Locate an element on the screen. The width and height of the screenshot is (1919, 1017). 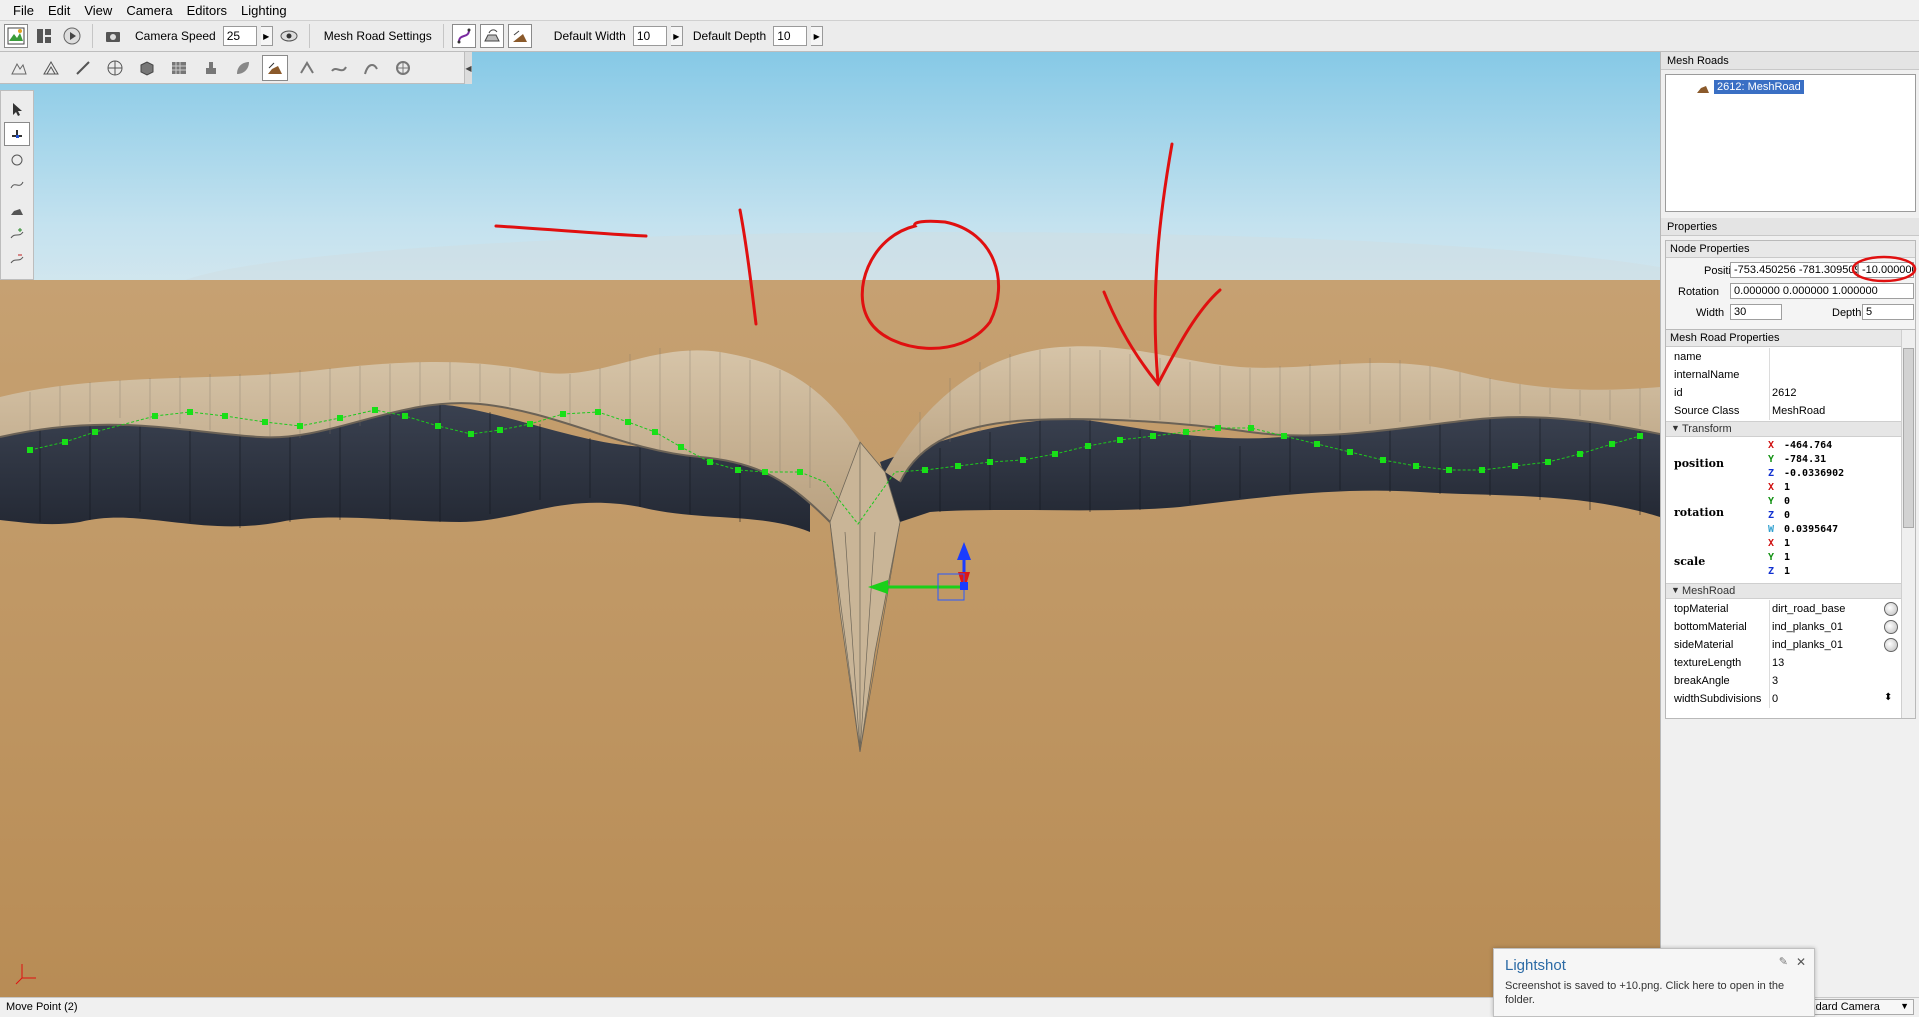
show-road-button is located at coordinates (491, 36).